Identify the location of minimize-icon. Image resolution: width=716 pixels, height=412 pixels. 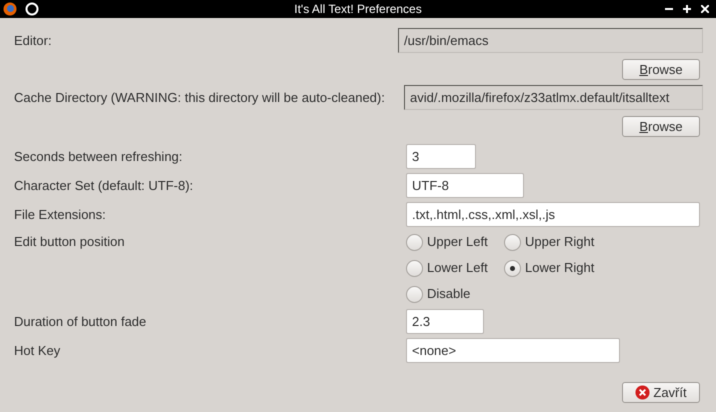
(669, 9).